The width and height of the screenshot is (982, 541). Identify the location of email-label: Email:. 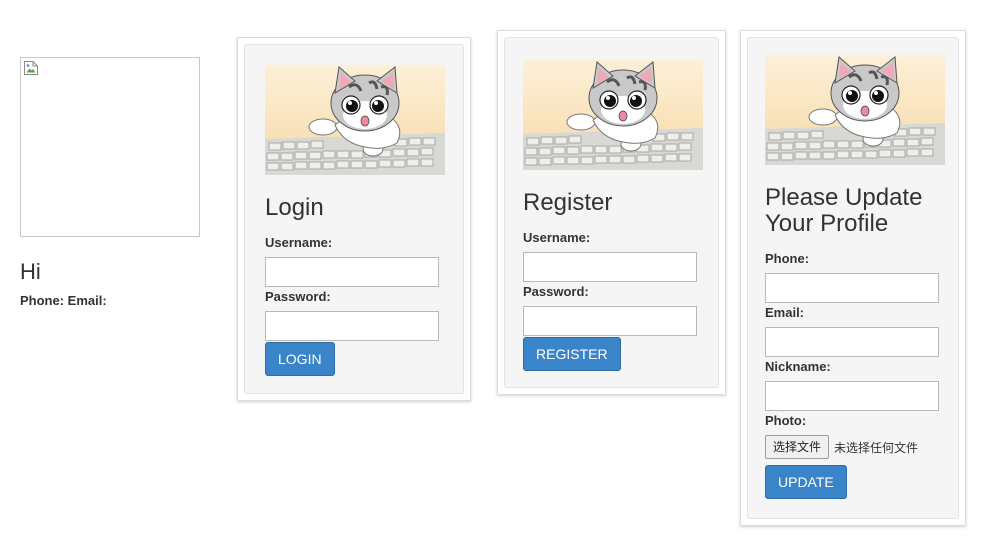
(785, 312).